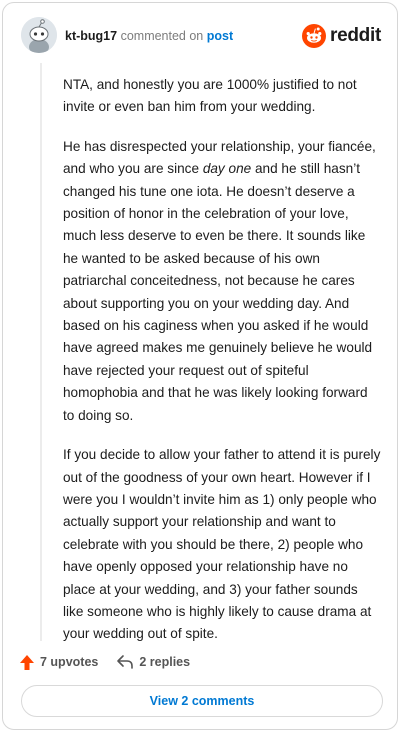 The image size is (400, 732). I want to click on thread-line, so click(41, 352).